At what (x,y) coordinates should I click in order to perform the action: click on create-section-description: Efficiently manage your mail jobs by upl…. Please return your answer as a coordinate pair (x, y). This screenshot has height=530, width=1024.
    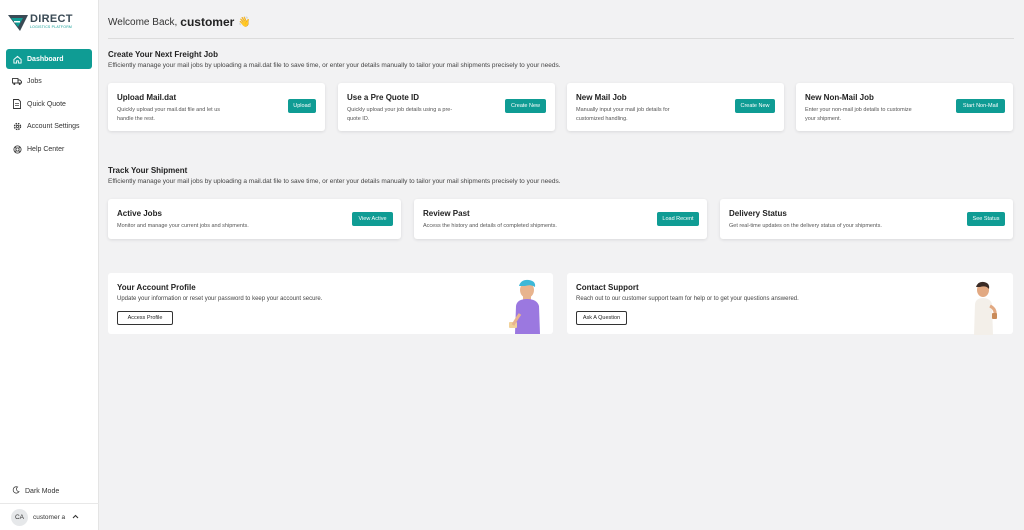
    Looking at the image, I should click on (334, 65).